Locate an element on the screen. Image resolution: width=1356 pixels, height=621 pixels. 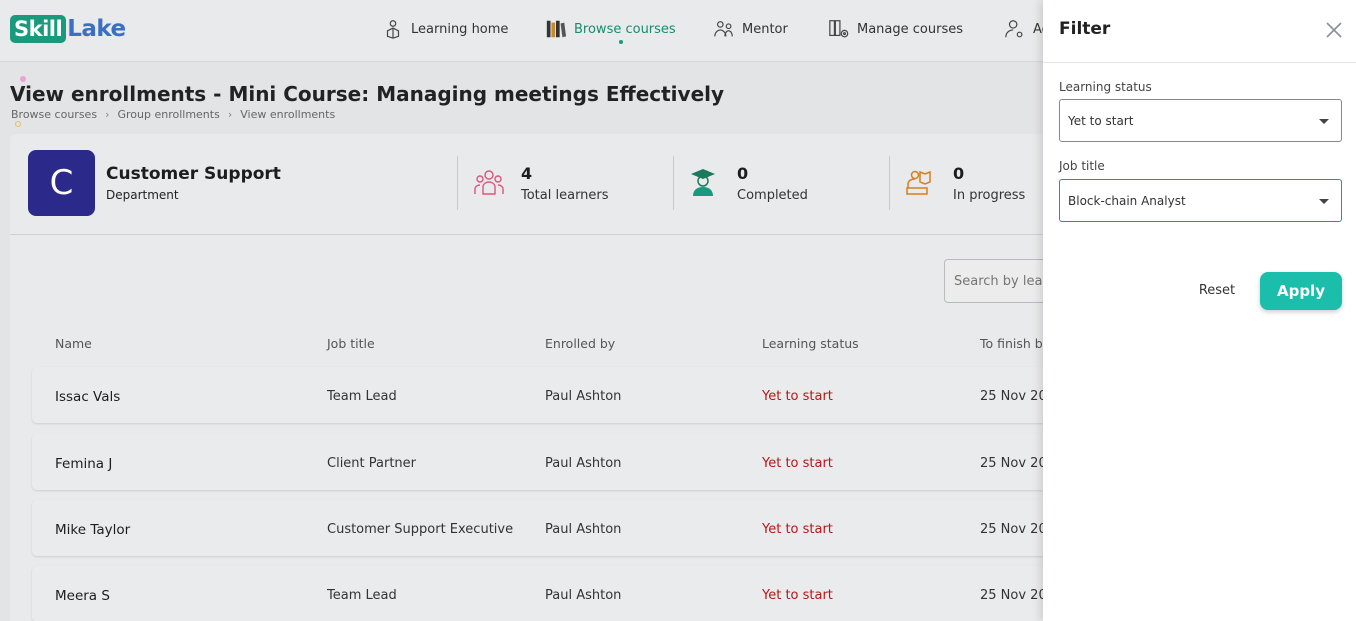
logo-part-skill: Skill is located at coordinates (38, 29).